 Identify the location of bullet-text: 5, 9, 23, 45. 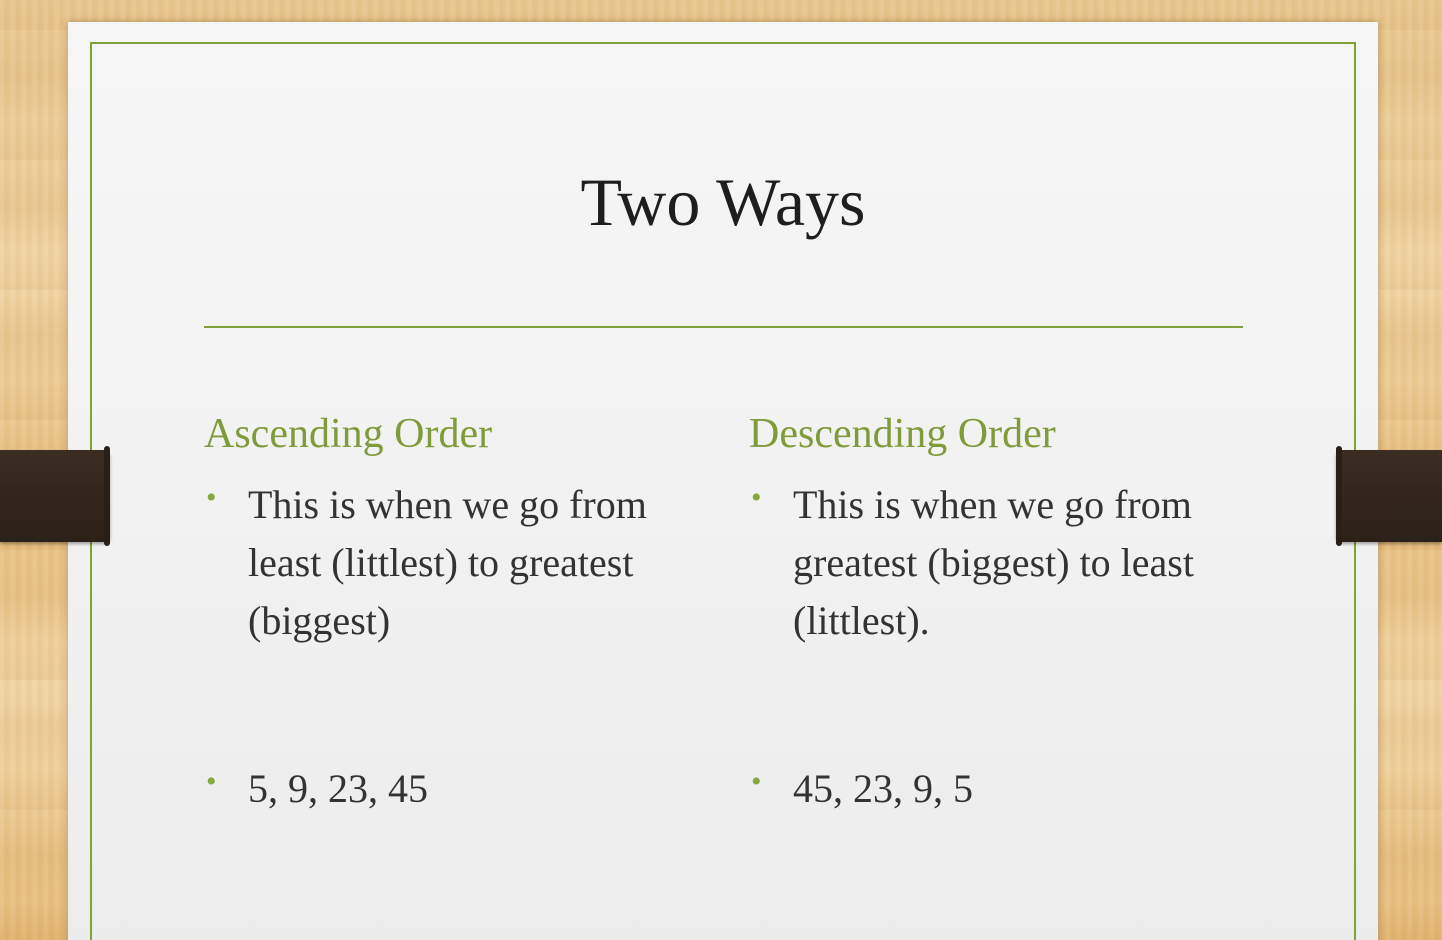
(338, 788).